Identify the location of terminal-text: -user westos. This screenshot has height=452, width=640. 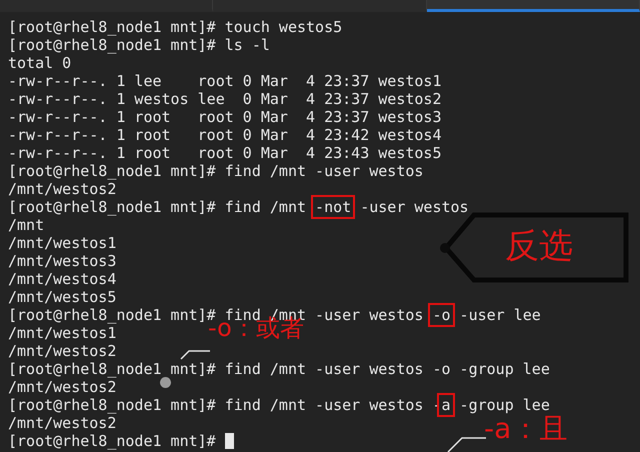
(414, 207).